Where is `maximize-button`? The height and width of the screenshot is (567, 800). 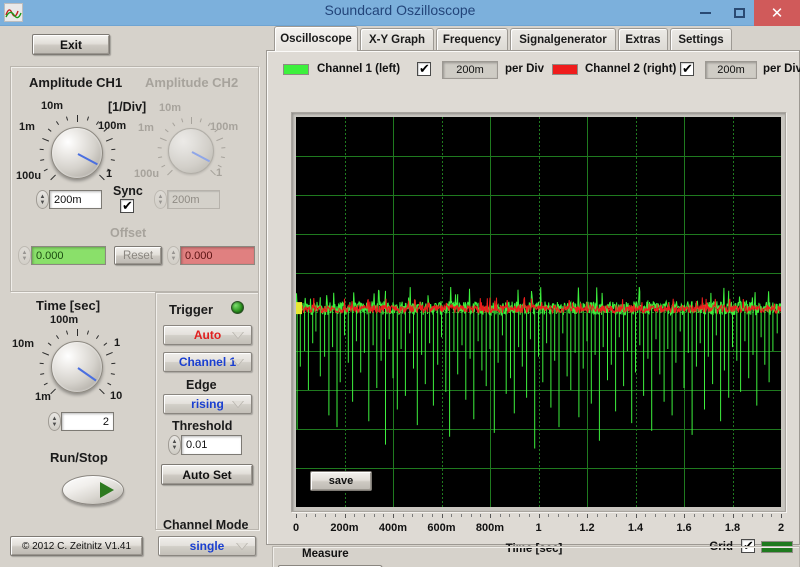 maximize-button is located at coordinates (739, 13).